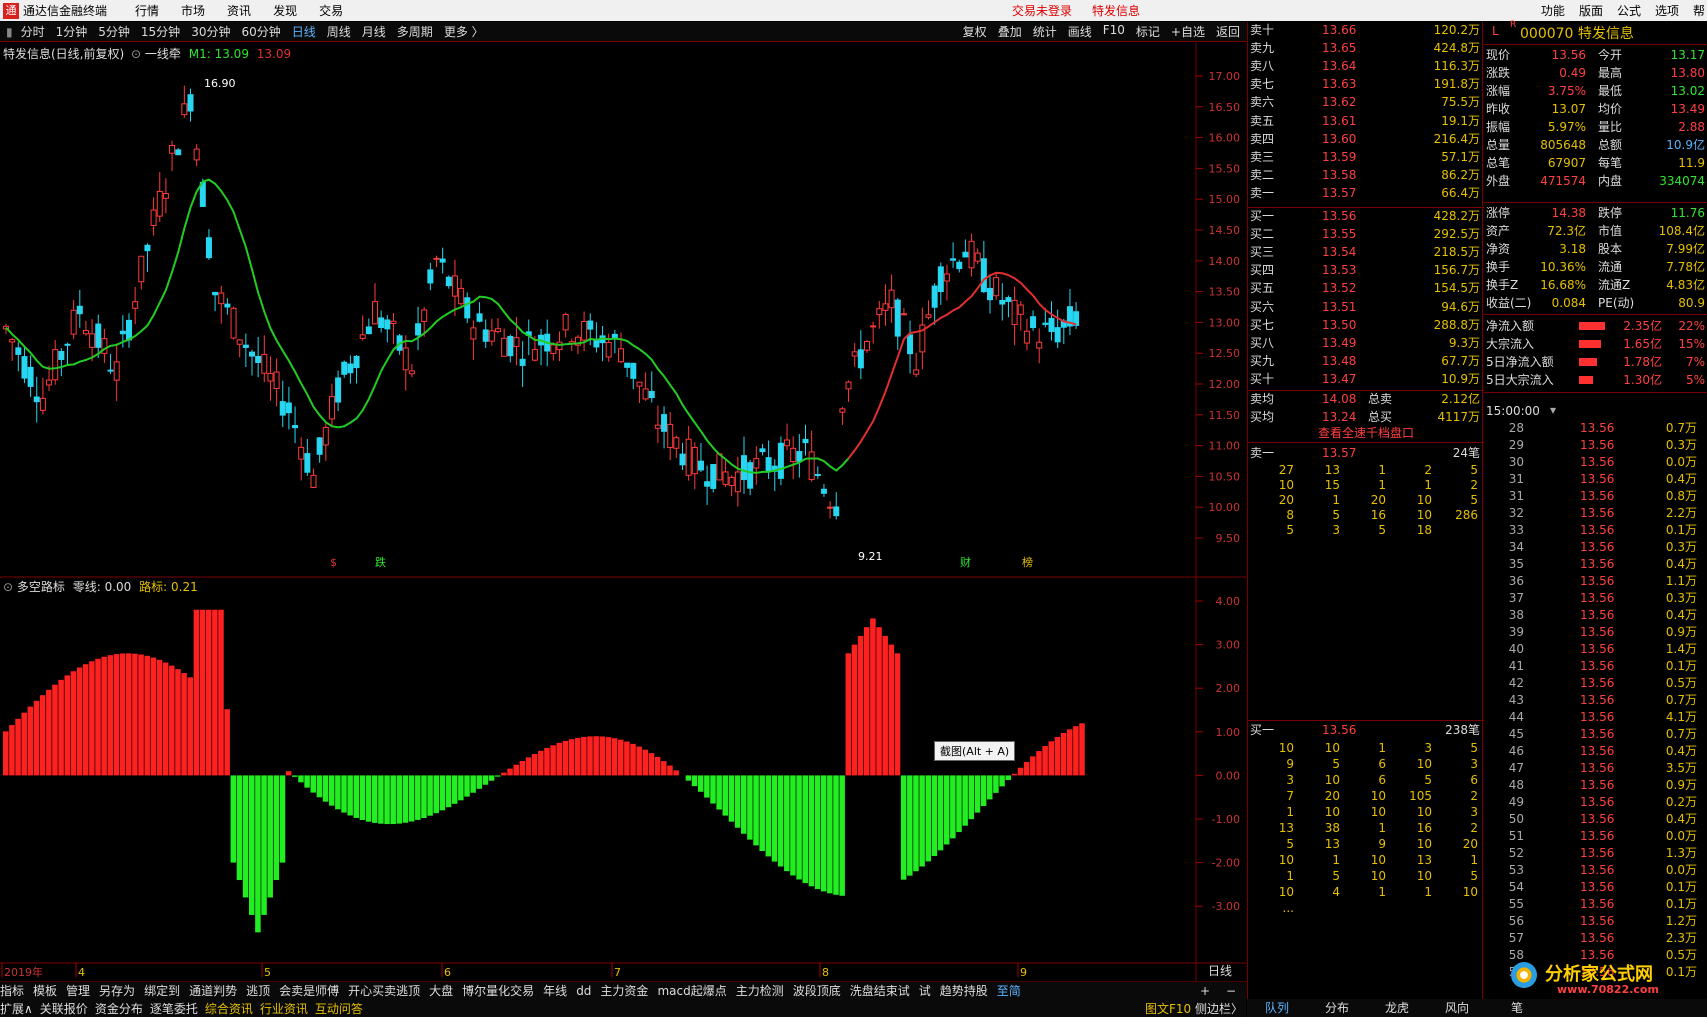 The width and height of the screenshot is (1707, 1017). What do you see at coordinates (1366, 379) in the screenshot?
I see `bid-row: 买十 13.47 10.9万` at bounding box center [1366, 379].